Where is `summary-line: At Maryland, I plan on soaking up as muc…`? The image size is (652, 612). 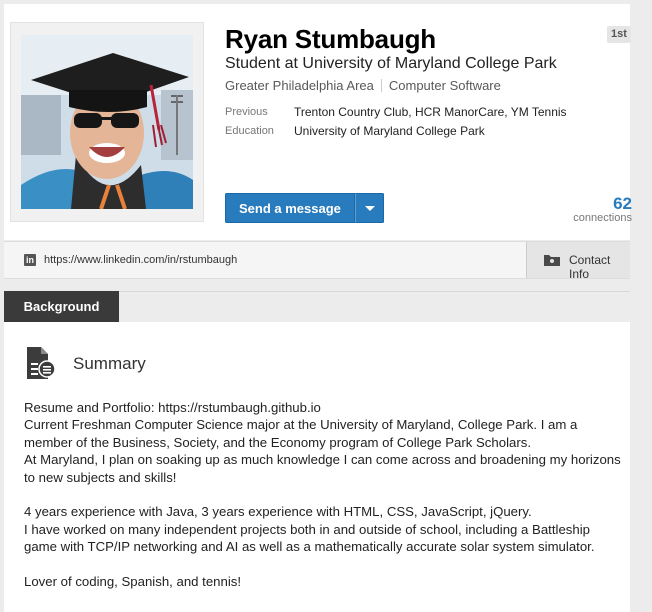 summary-line: At Maryland, I plan on soaking up as muc… is located at coordinates (322, 468).